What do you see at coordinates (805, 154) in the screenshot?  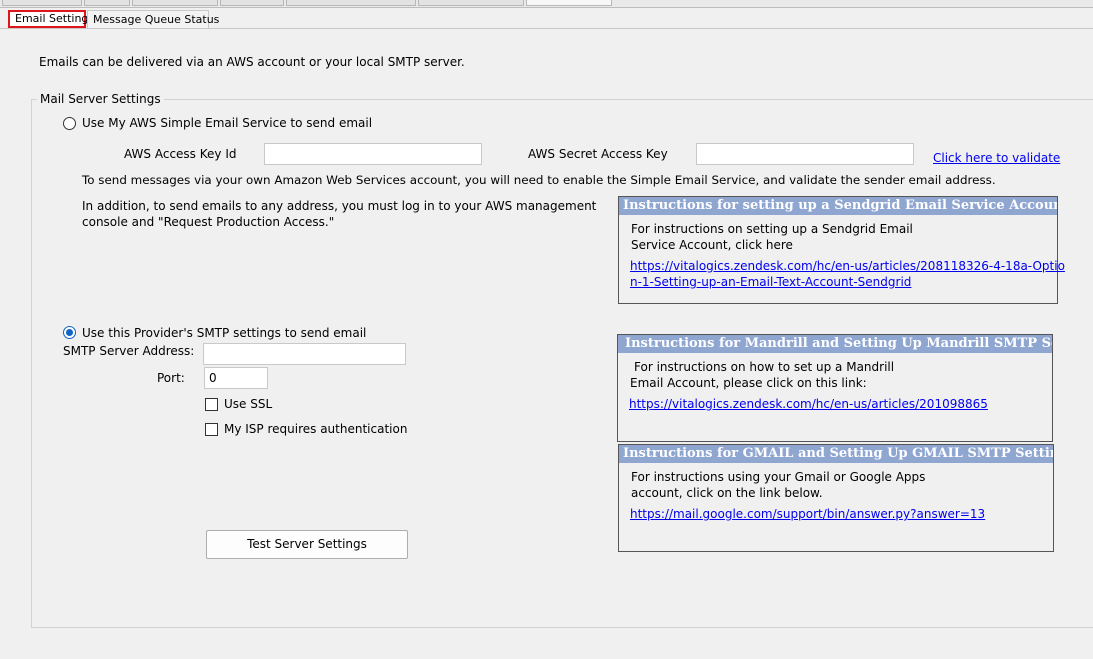 I see `aws-secret-key-input` at bounding box center [805, 154].